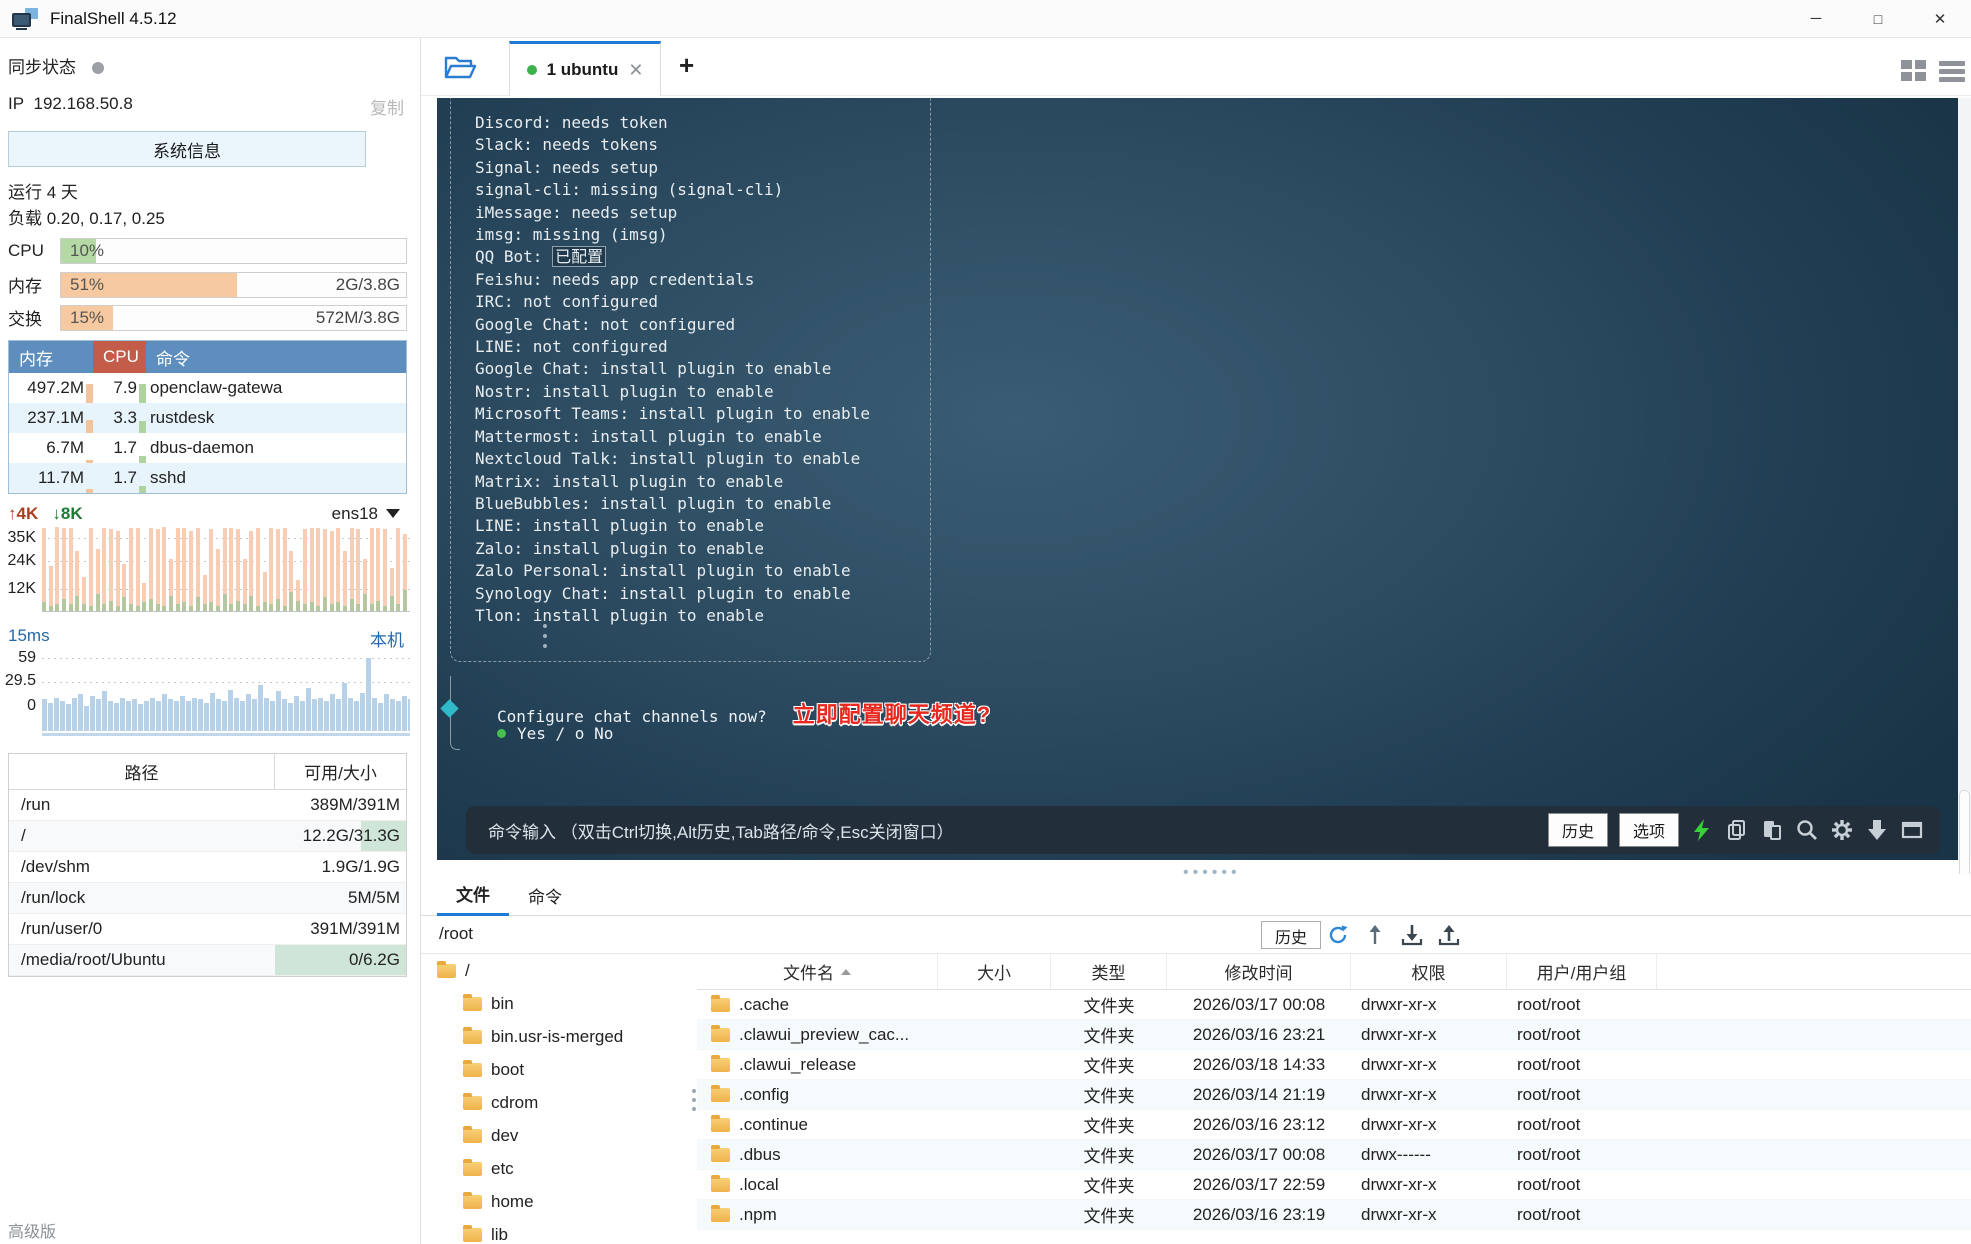 This screenshot has width=1971, height=1244. What do you see at coordinates (558, 1102) in the screenshot?
I see `tree-item: cdrom` at bounding box center [558, 1102].